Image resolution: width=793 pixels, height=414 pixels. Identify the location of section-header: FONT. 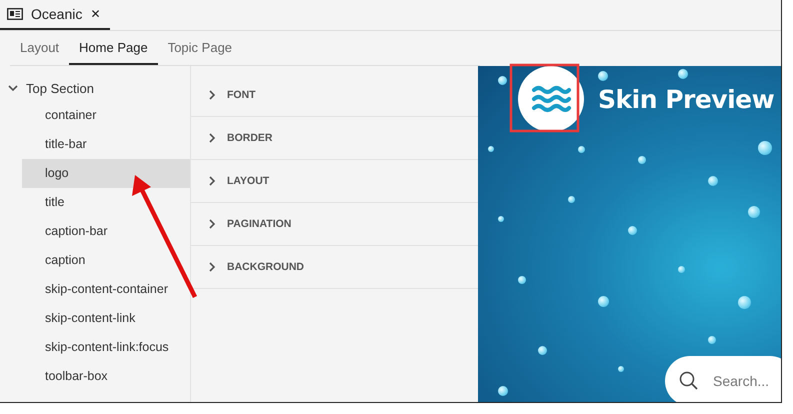
(241, 95).